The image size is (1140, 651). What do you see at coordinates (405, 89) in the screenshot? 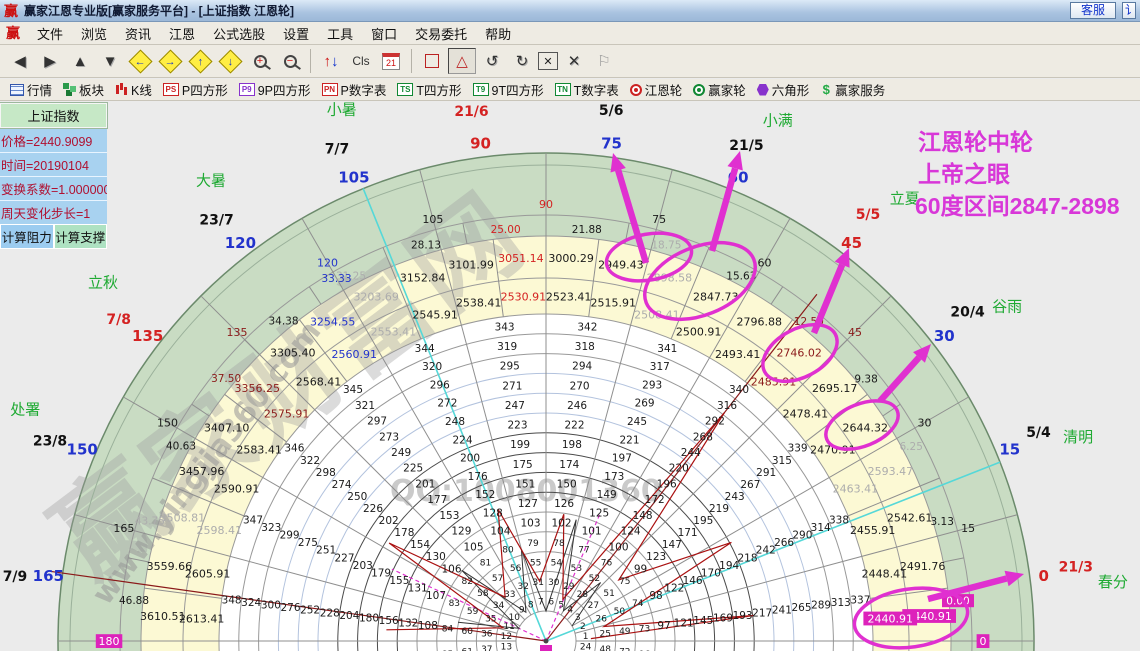
I see `t-square-icon: TS` at bounding box center [405, 89].